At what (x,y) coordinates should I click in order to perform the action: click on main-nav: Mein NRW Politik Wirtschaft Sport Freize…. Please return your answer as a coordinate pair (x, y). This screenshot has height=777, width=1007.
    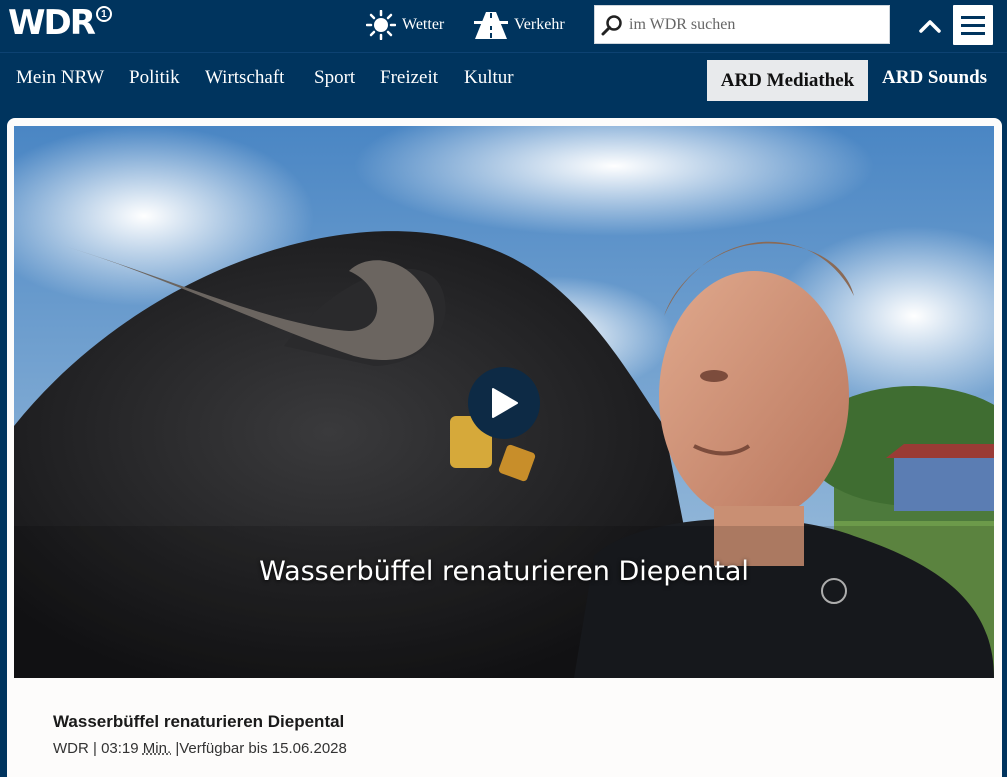
    Looking at the image, I should click on (503, 77).